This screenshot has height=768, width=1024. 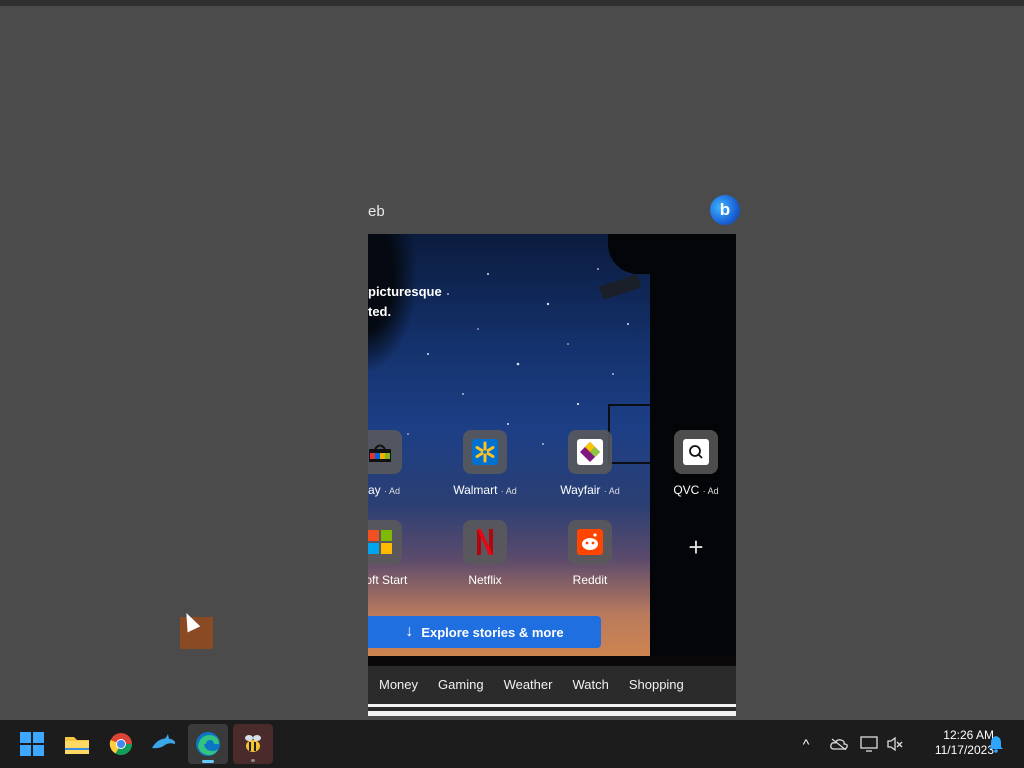 I want to click on netflix-icon, so click(x=485, y=542).